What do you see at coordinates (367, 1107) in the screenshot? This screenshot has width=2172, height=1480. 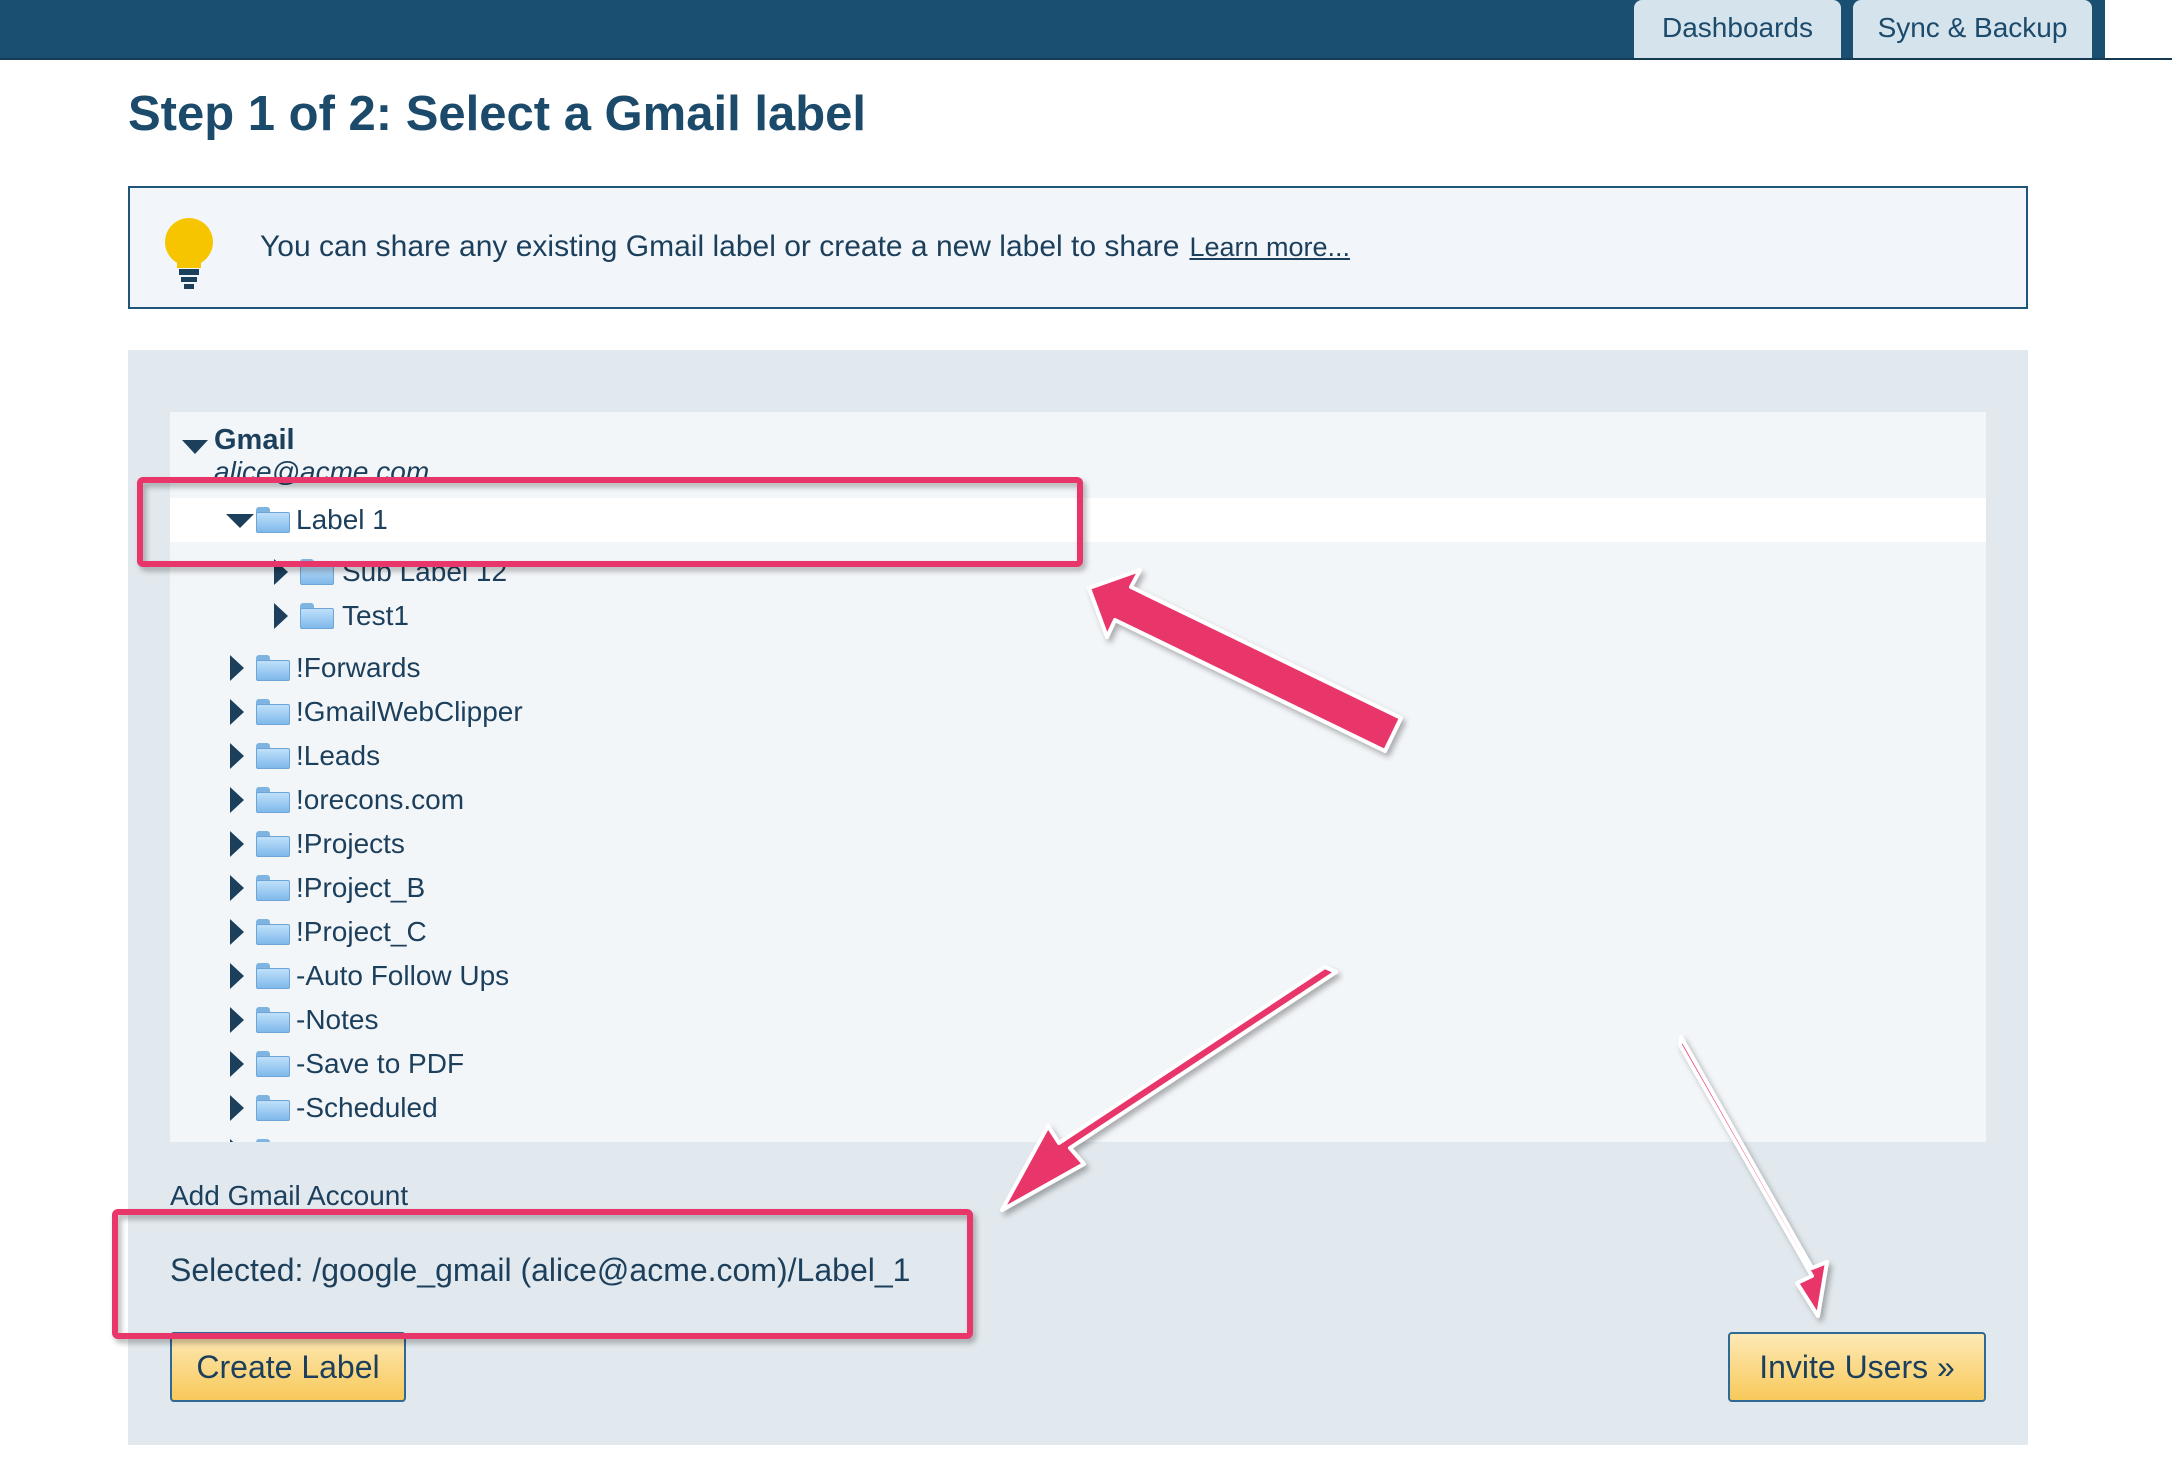 I see `tree-item-label: -Scheduled` at bounding box center [367, 1107].